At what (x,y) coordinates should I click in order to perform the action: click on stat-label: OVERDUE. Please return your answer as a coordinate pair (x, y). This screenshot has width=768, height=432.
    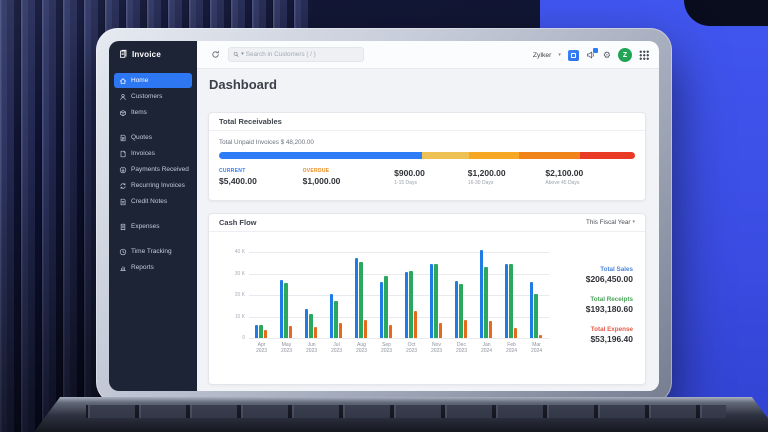
    Looking at the image, I should click on (316, 171).